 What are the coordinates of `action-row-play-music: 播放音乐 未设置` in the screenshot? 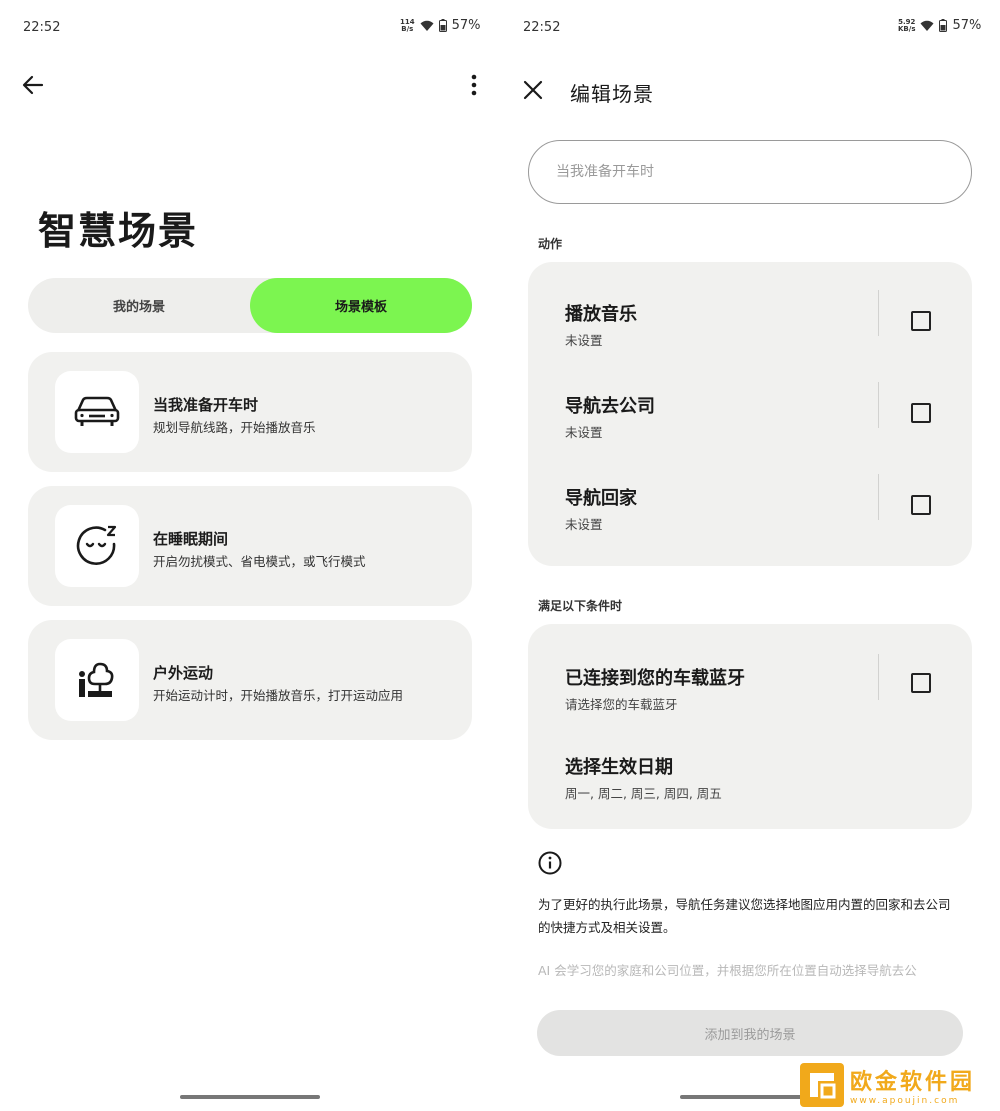 It's located at (750, 340).